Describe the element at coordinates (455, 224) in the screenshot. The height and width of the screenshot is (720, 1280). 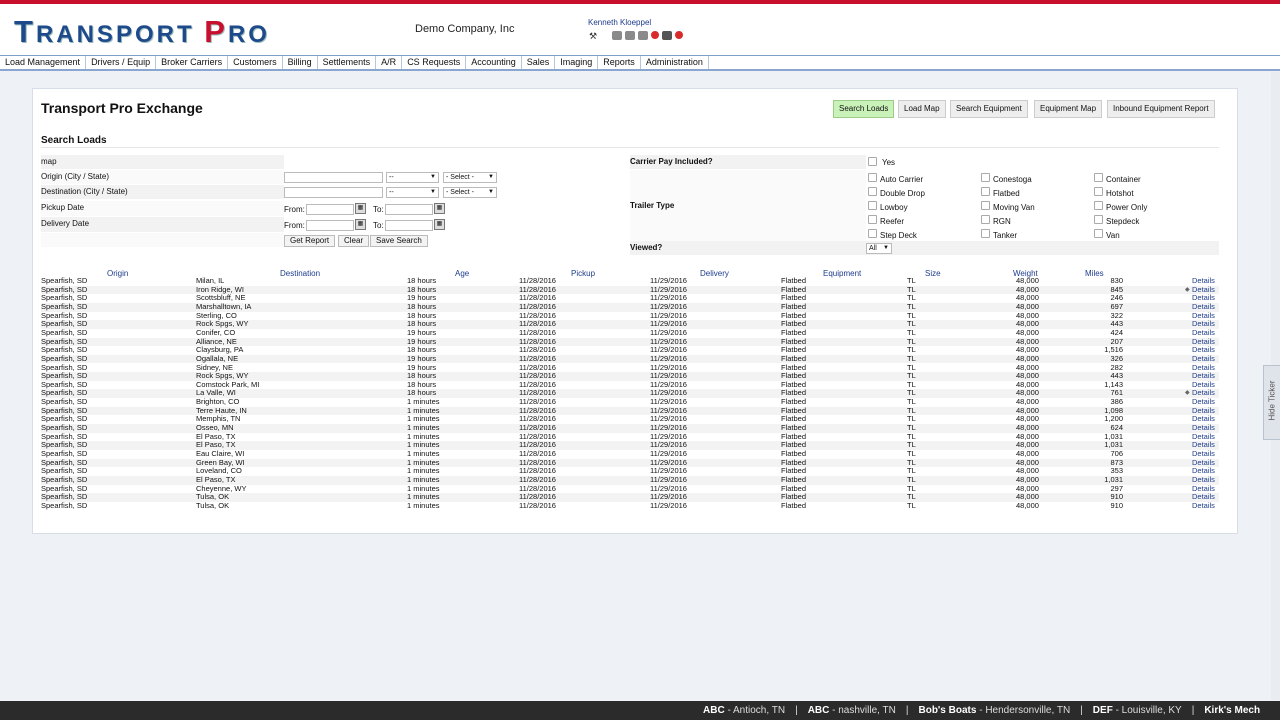
I see `delivery-controls: From: ▦ To: ▦` at that location.